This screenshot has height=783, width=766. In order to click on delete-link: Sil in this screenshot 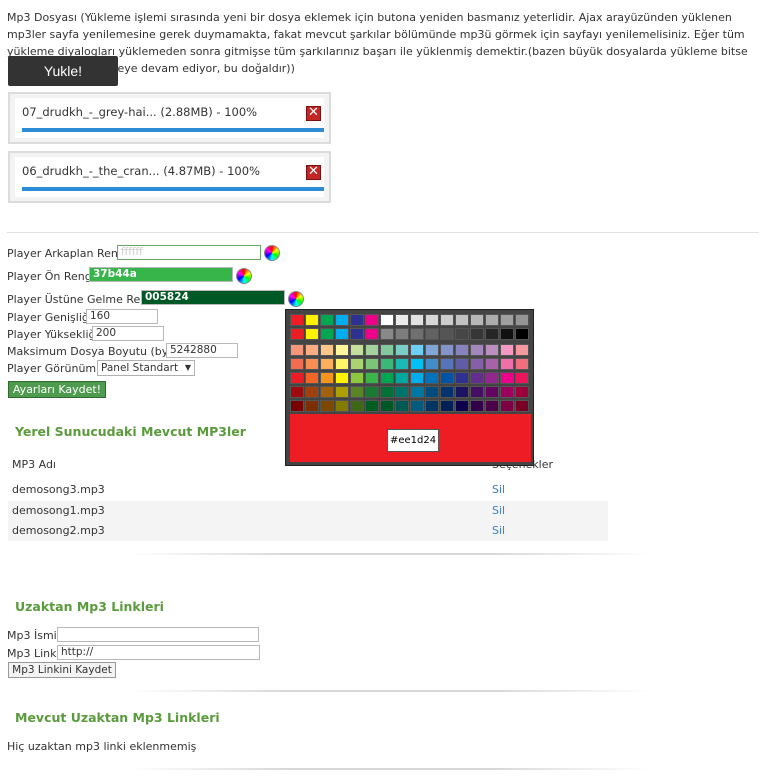, I will do `click(498, 511)`.